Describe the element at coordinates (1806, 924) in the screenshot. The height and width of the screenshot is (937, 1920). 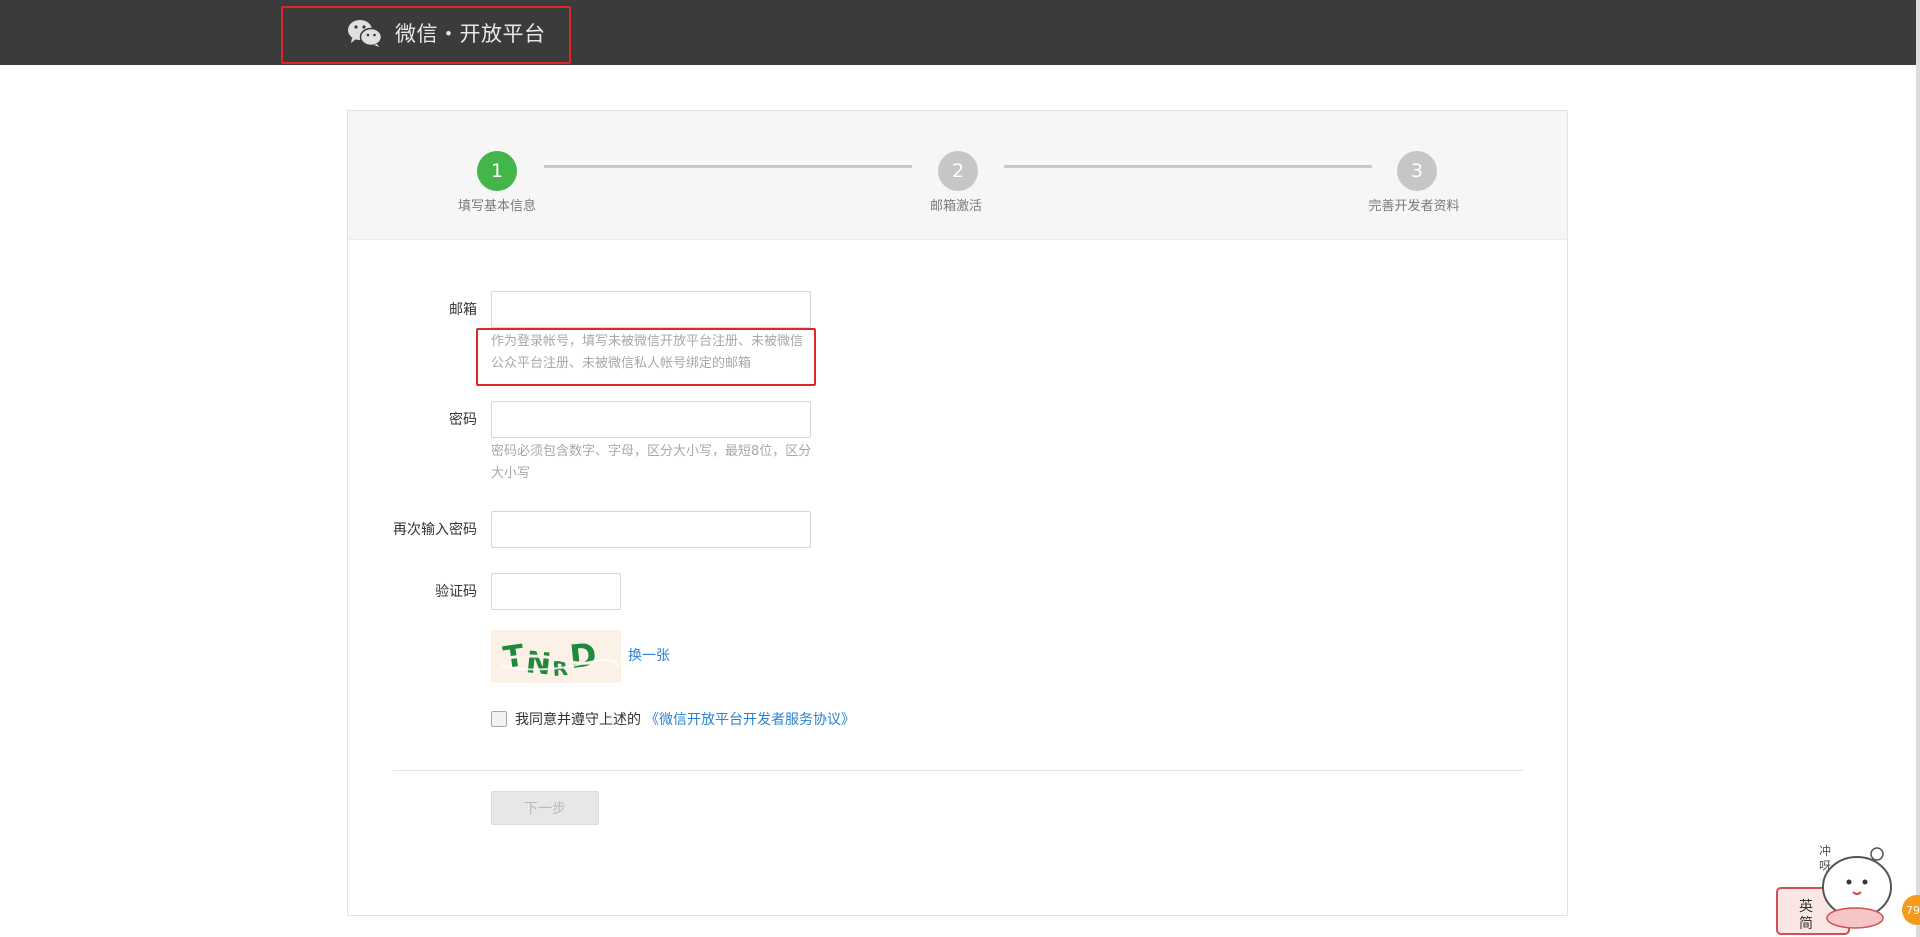
I see `mascot-text-4: 简` at that location.